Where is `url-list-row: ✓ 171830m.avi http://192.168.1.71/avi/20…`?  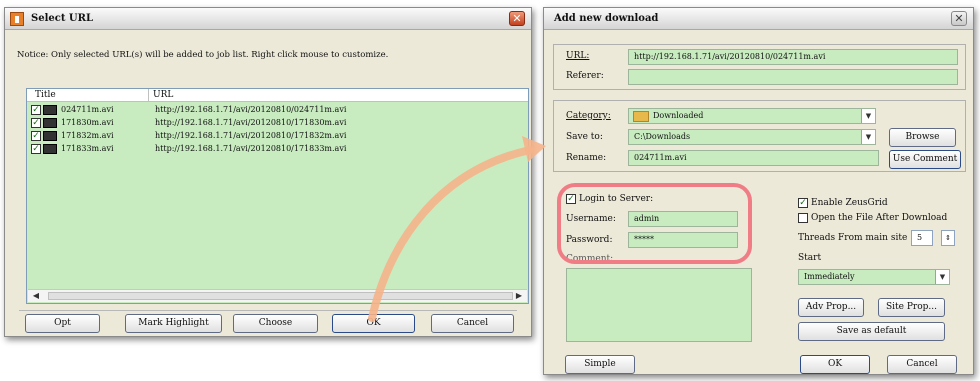 url-list-row: ✓ 171830m.avi http://192.168.1.71/avi/20… is located at coordinates (277, 123).